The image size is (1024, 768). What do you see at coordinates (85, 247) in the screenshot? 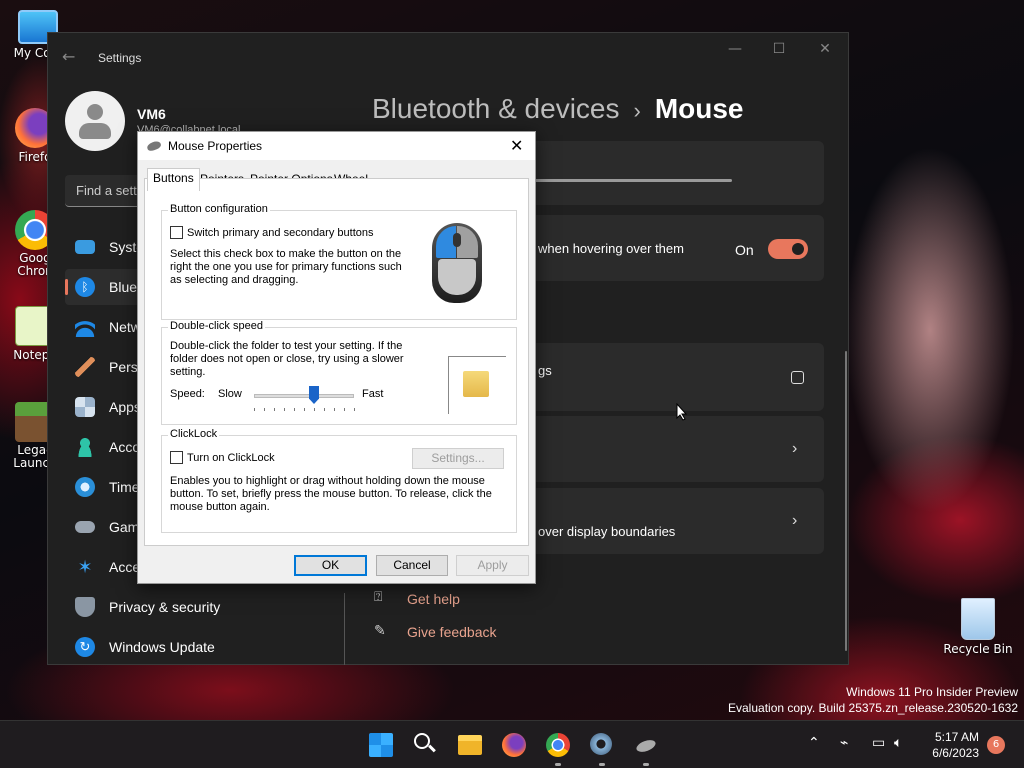
I see `monitor-icon` at bounding box center [85, 247].